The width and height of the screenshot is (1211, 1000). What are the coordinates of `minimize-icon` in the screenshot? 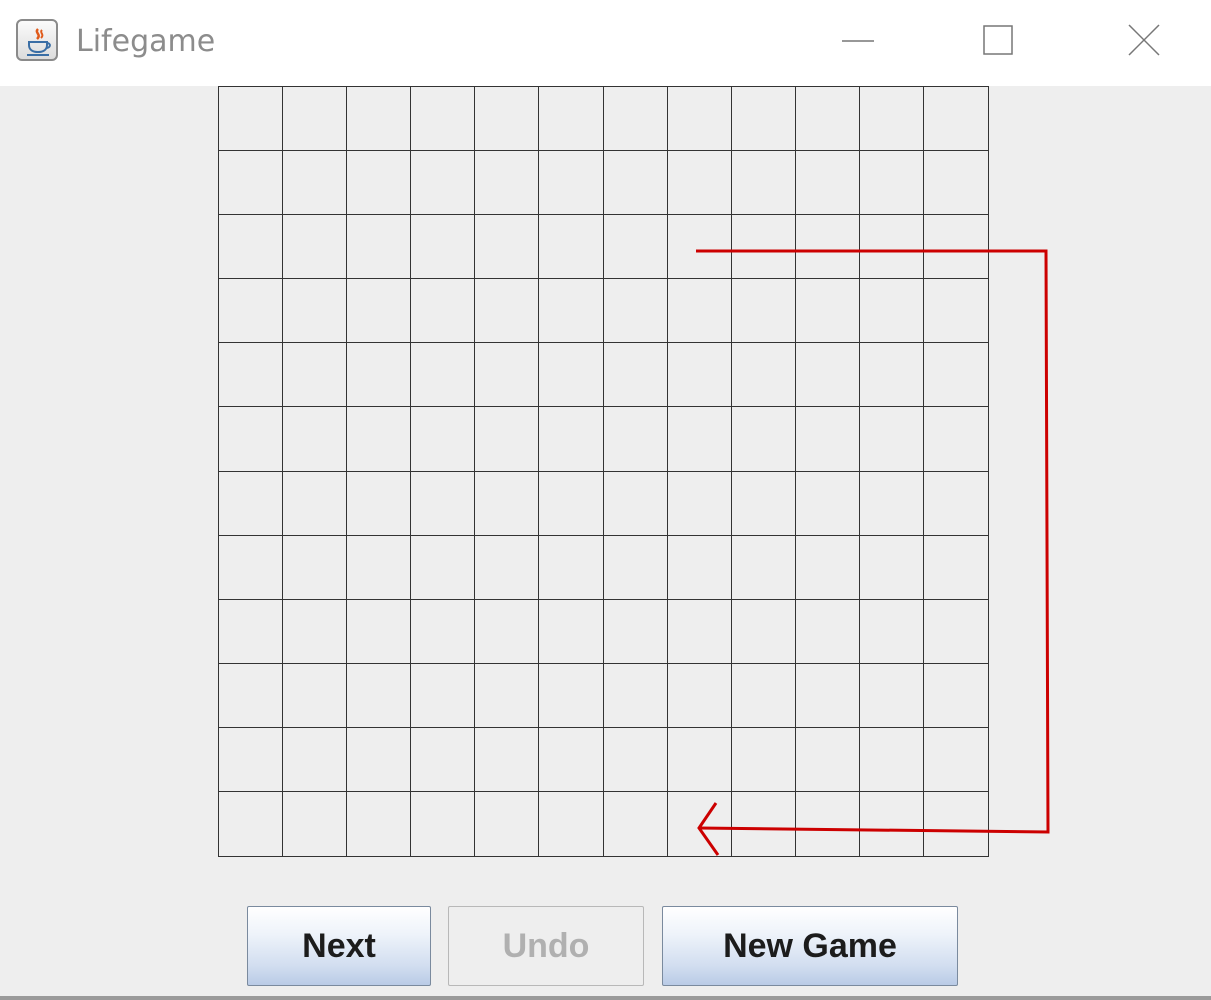 It's located at (864, 42).